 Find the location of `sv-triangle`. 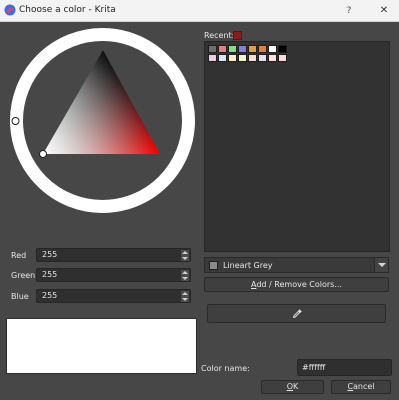

sv-triangle is located at coordinates (101, 102).